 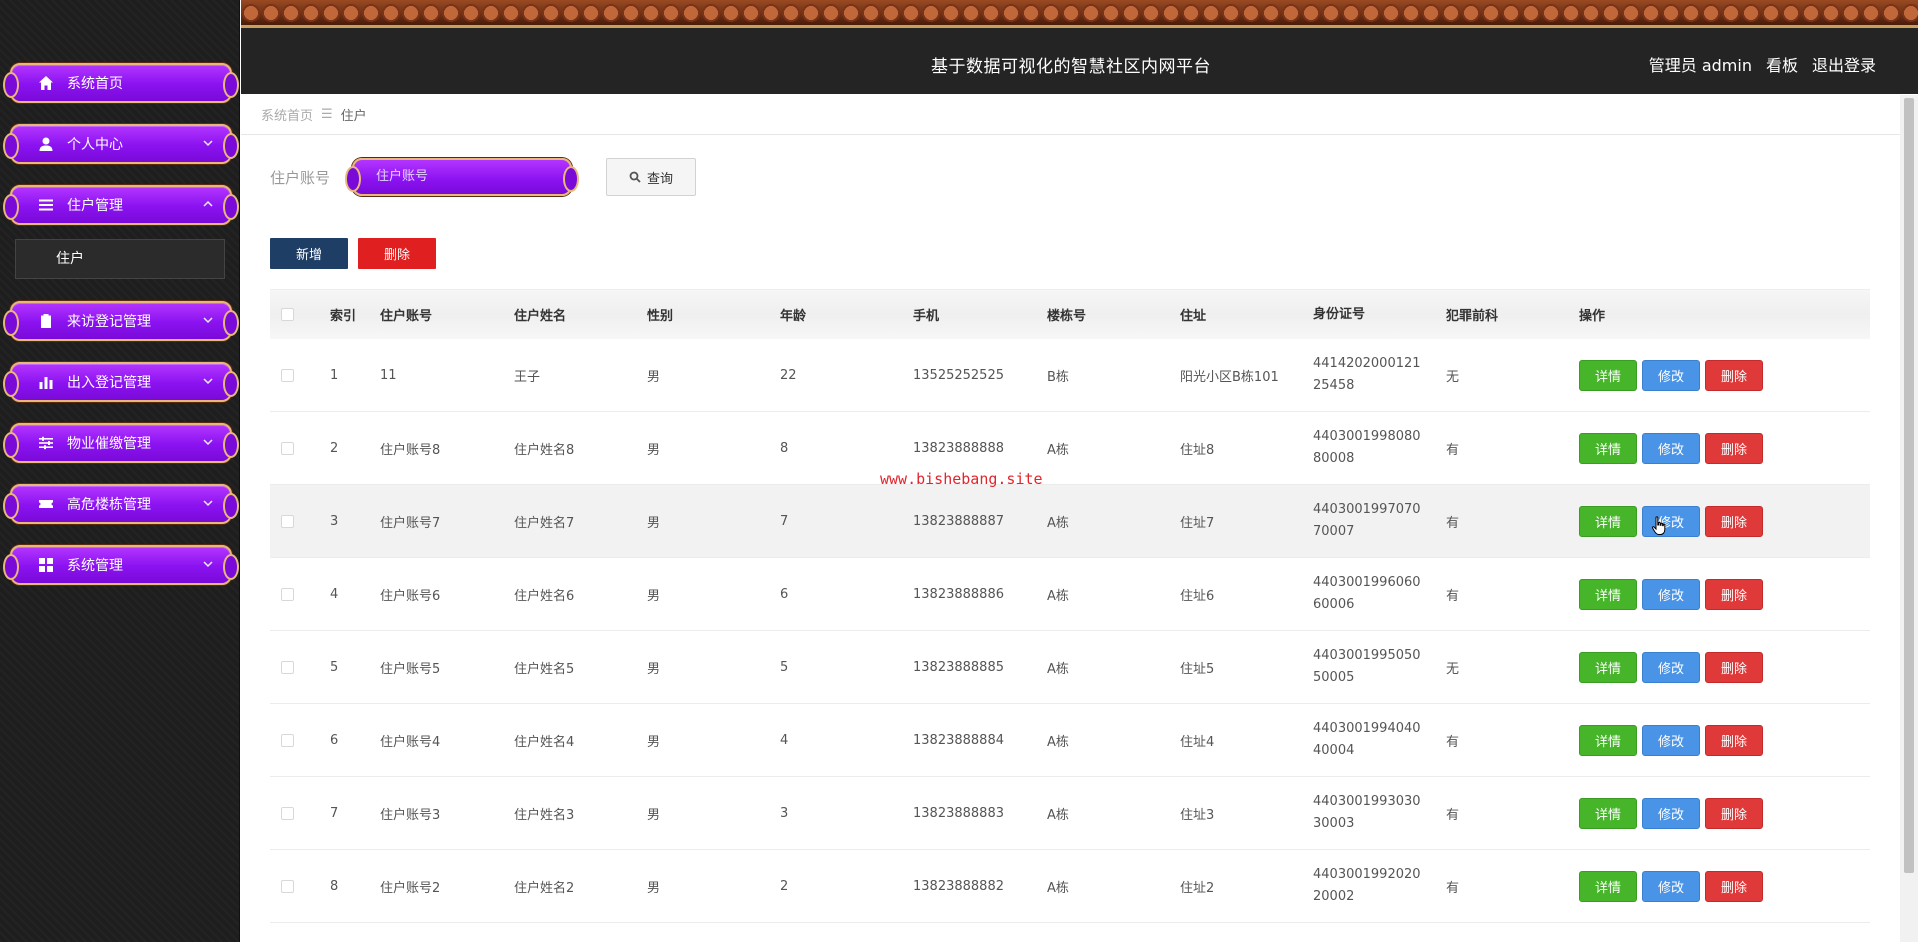 I want to click on sidebar-item-personal-center: 个人中心, so click(x=121, y=144).